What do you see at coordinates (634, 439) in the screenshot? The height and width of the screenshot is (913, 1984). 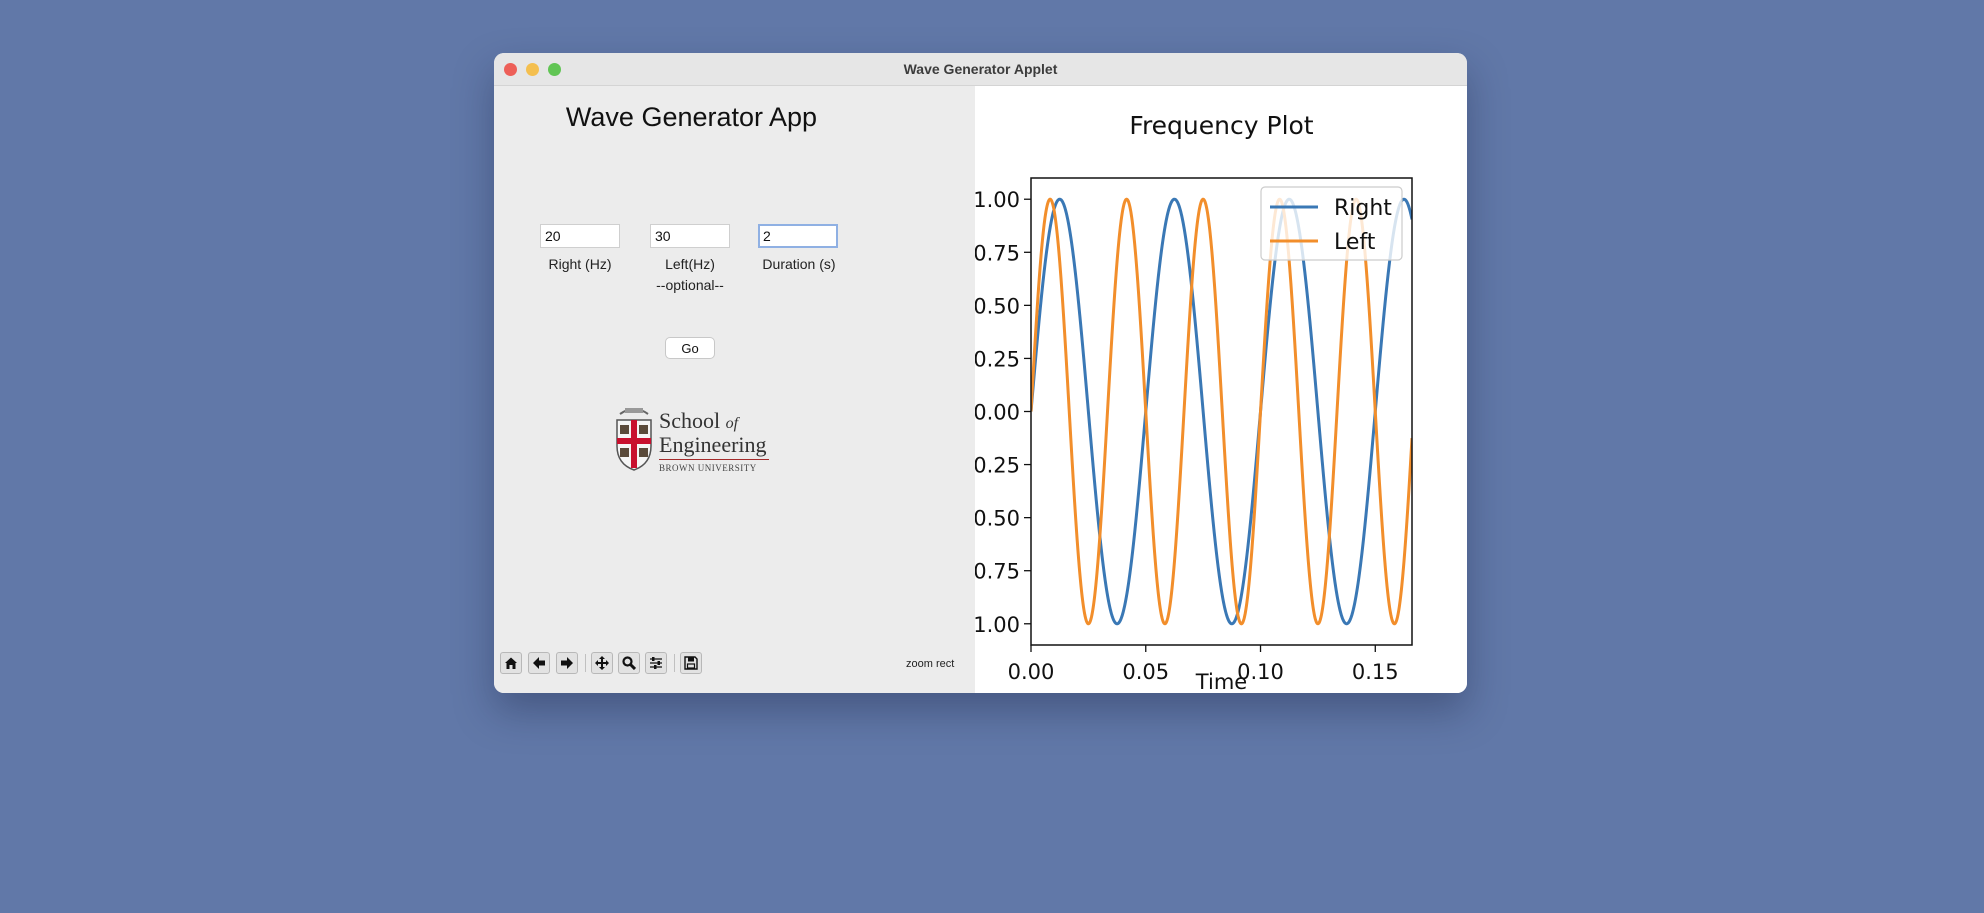 I see `brown-seal-icon` at bounding box center [634, 439].